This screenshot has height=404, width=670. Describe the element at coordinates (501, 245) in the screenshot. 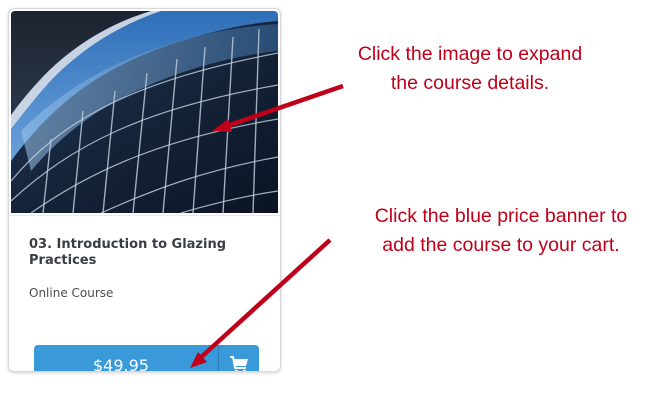

I see `price-note-line-2: add the course to your cart.` at that location.